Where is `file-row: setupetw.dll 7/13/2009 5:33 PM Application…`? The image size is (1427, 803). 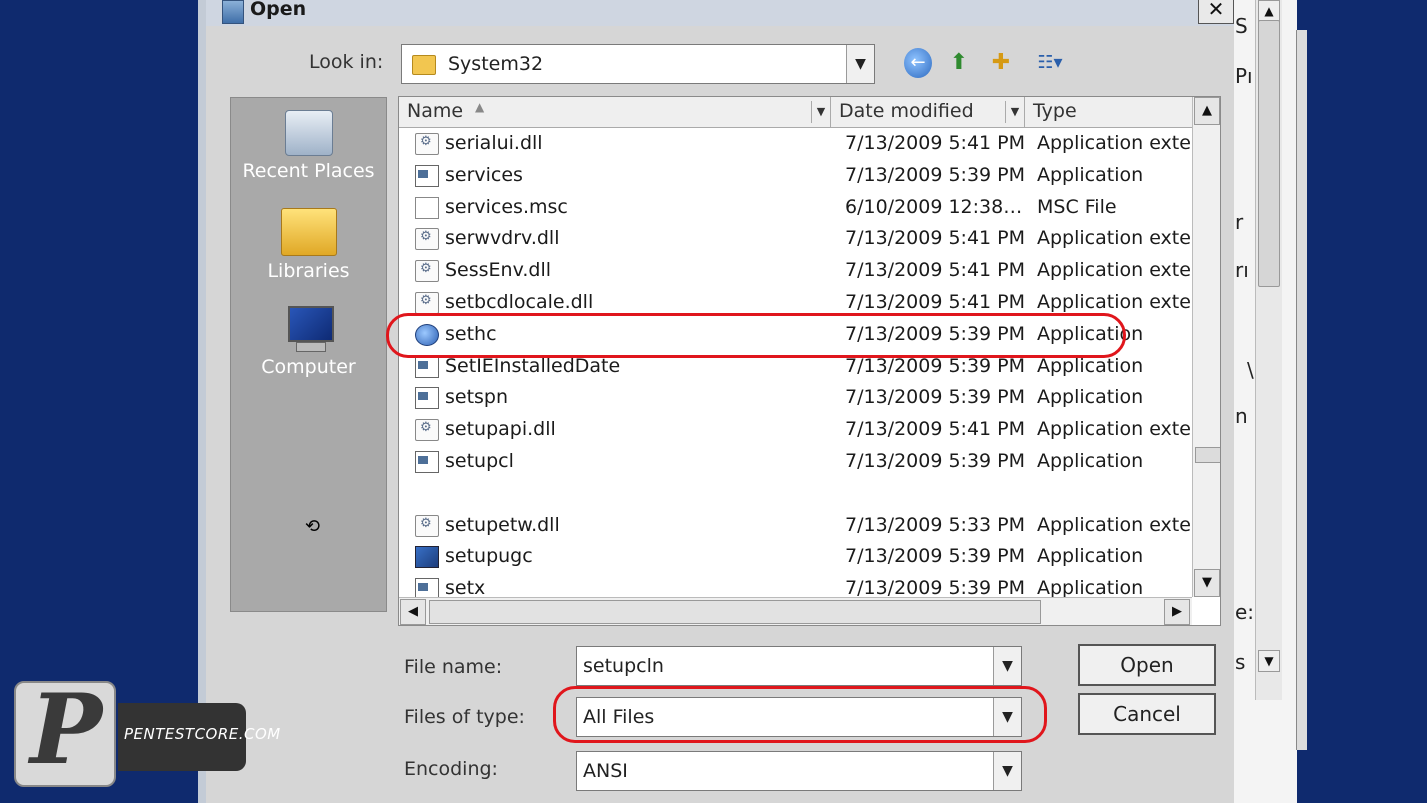
file-row: setupetw.dll 7/13/2009 5:33 PM Application… is located at coordinates (804, 527).